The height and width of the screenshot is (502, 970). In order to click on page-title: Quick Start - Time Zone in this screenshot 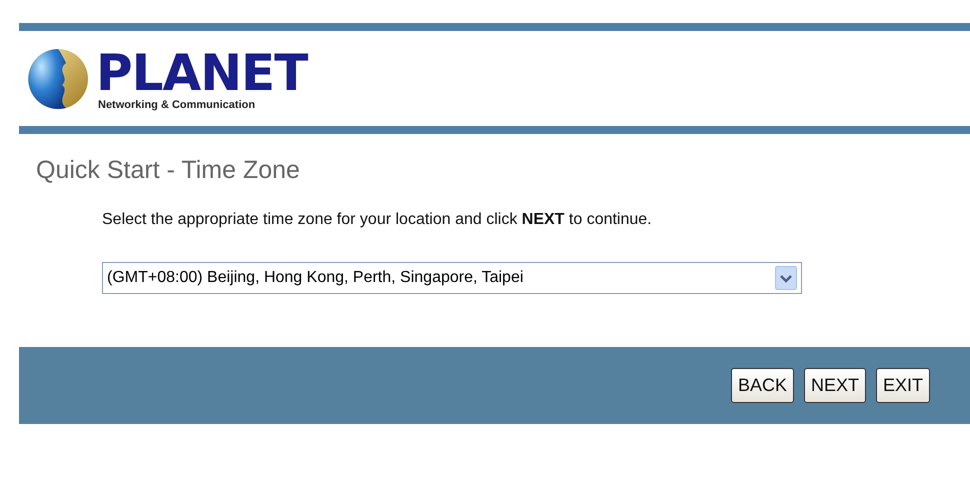, I will do `click(168, 170)`.